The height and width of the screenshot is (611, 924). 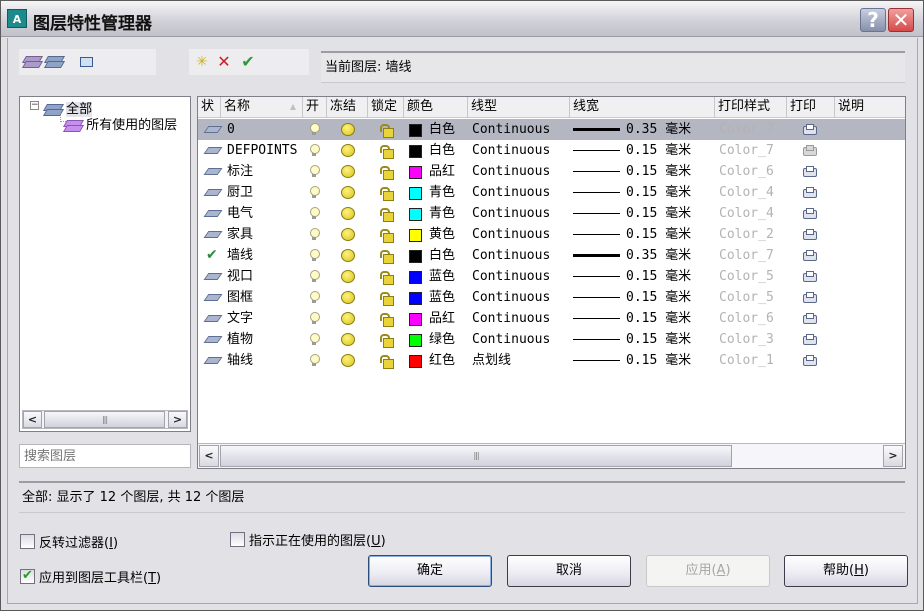 What do you see at coordinates (224, 62) in the screenshot?
I see `delete-icon: ✕` at bounding box center [224, 62].